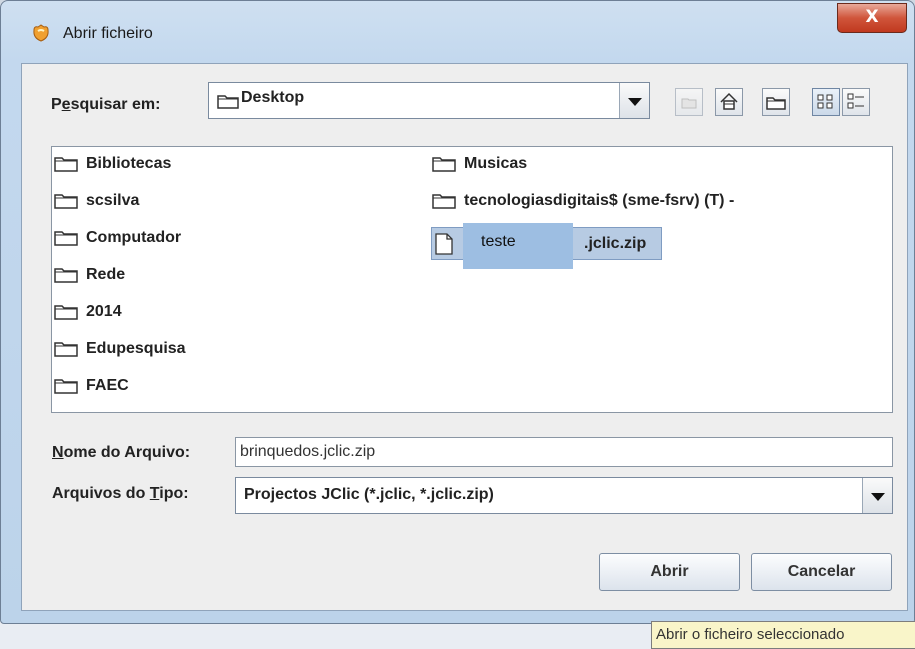 This screenshot has height=649, width=915. I want to click on list-item-label: Edupesquisa, so click(136, 348).